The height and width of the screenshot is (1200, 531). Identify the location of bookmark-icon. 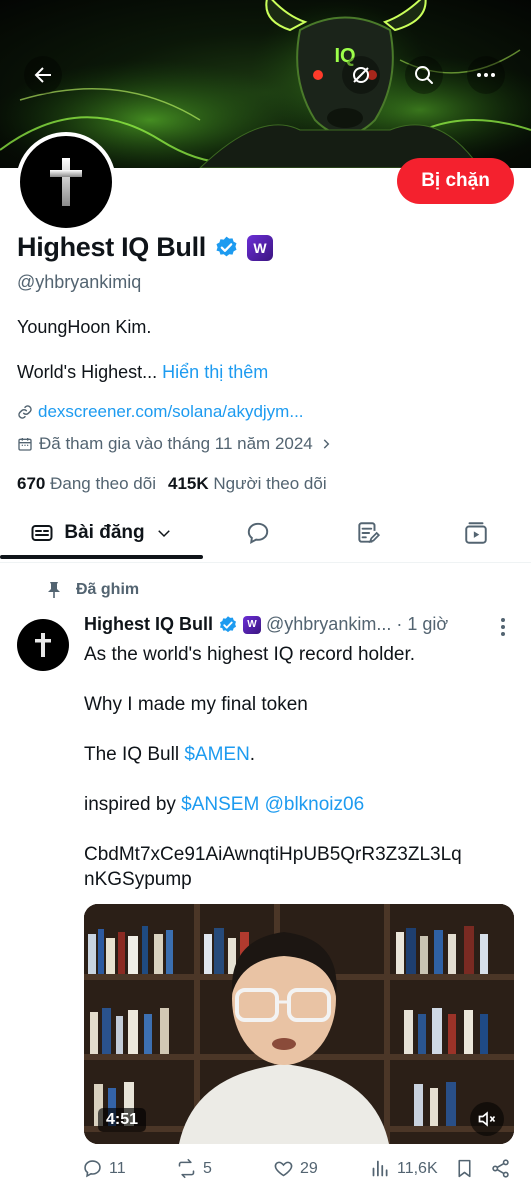
(464, 1168).